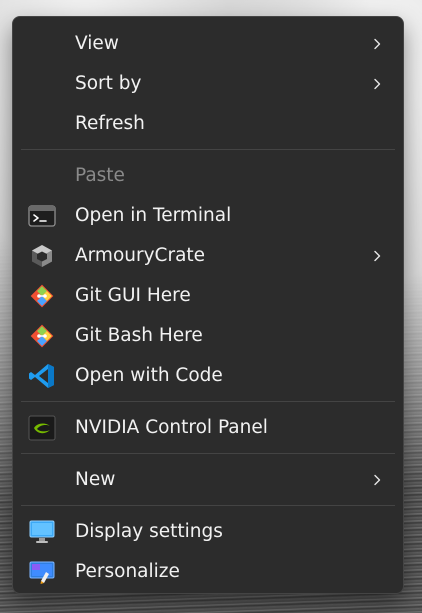 The height and width of the screenshot is (613, 422). What do you see at coordinates (127, 572) in the screenshot?
I see `menu-item-personalize-label: Personalize` at bounding box center [127, 572].